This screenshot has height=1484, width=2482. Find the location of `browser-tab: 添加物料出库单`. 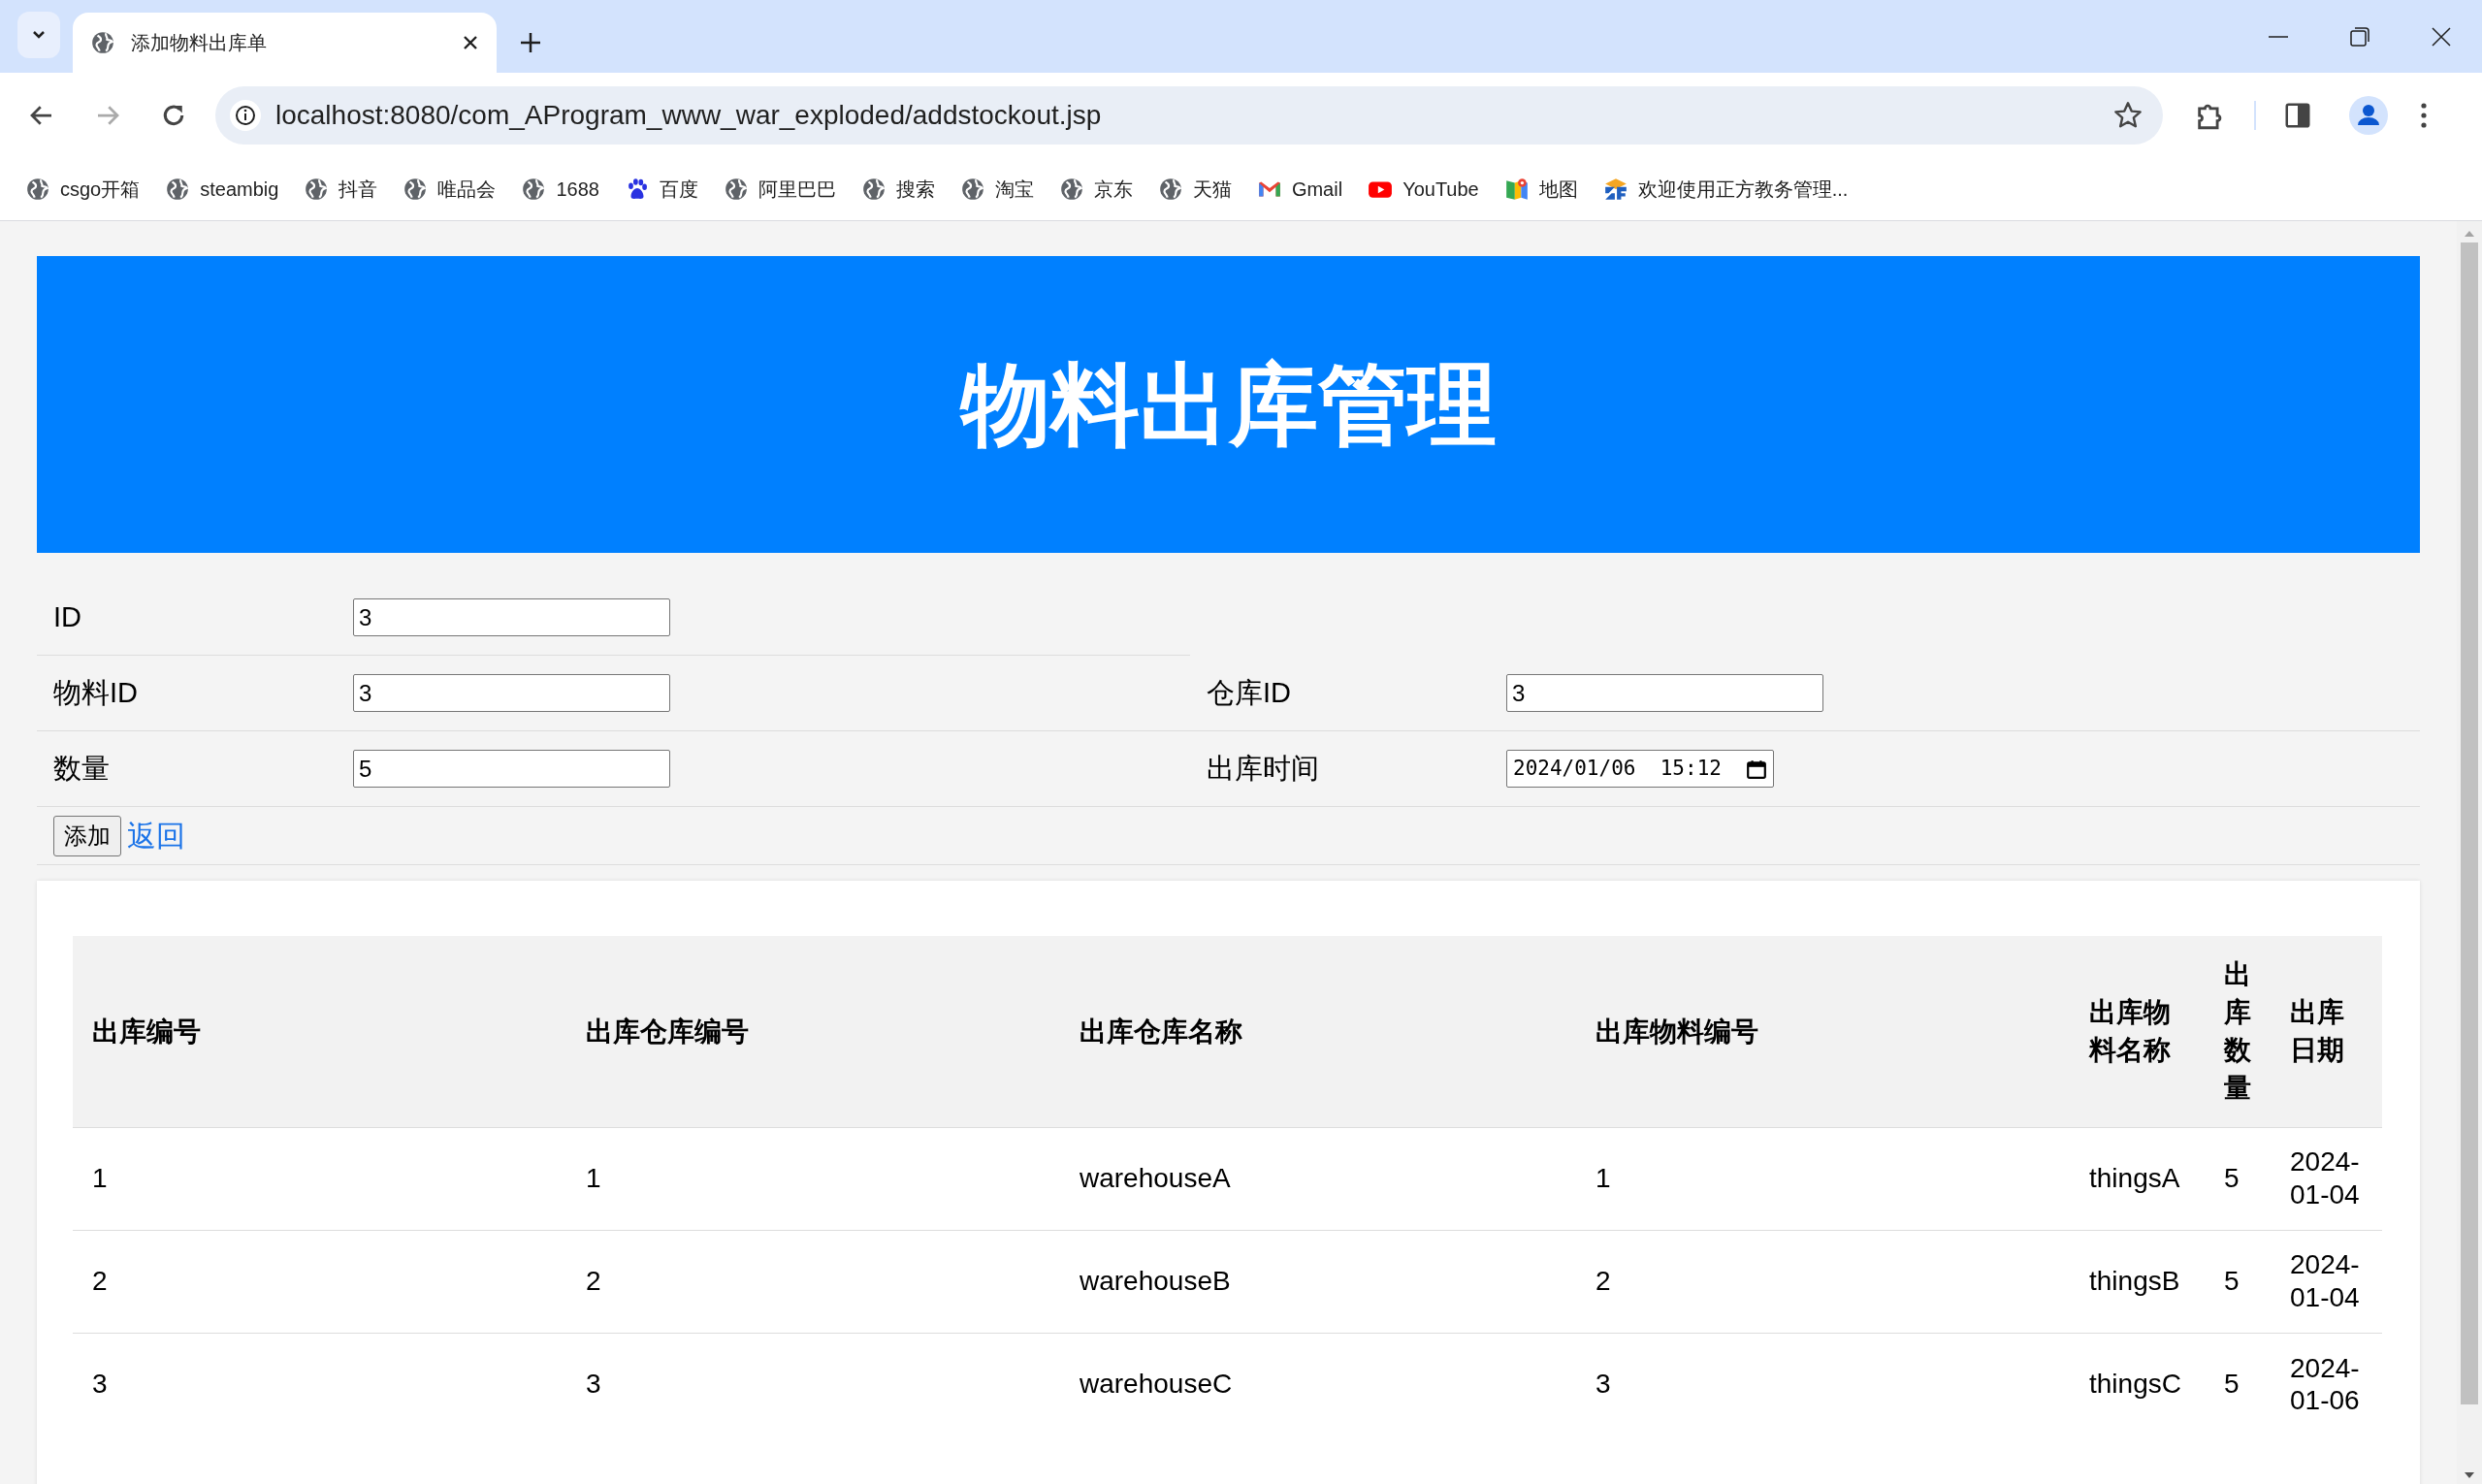

browser-tab: 添加物料出库单 is located at coordinates (285, 43).